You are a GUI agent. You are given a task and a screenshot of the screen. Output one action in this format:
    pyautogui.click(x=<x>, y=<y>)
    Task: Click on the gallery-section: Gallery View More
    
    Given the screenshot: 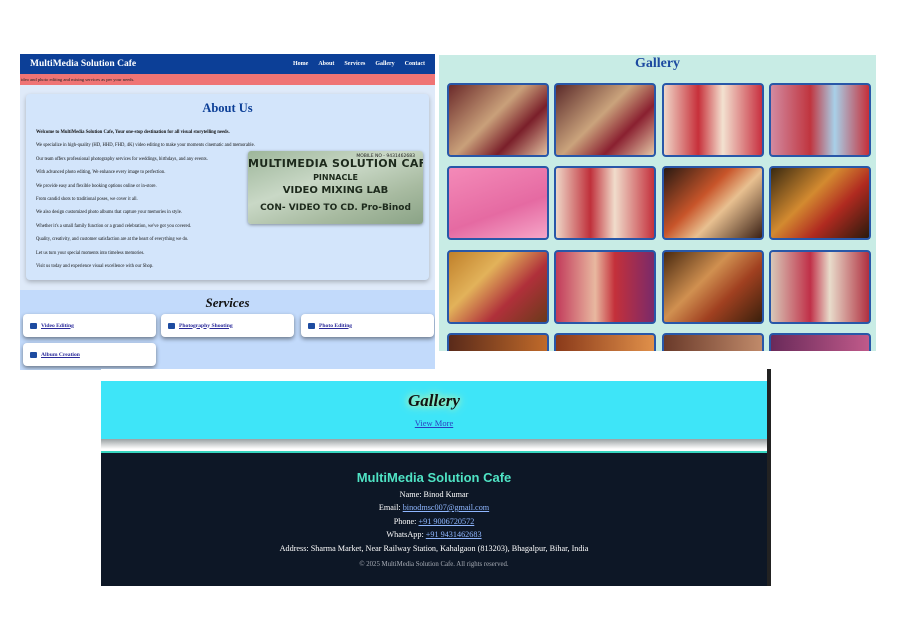 What is the action you would take?
    pyautogui.click(x=434, y=410)
    